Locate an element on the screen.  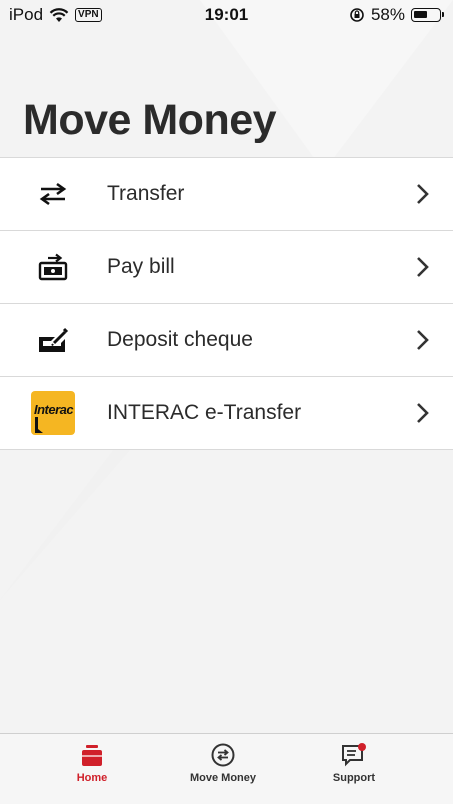
orientation-lock-icon is located at coordinates (357, 15).